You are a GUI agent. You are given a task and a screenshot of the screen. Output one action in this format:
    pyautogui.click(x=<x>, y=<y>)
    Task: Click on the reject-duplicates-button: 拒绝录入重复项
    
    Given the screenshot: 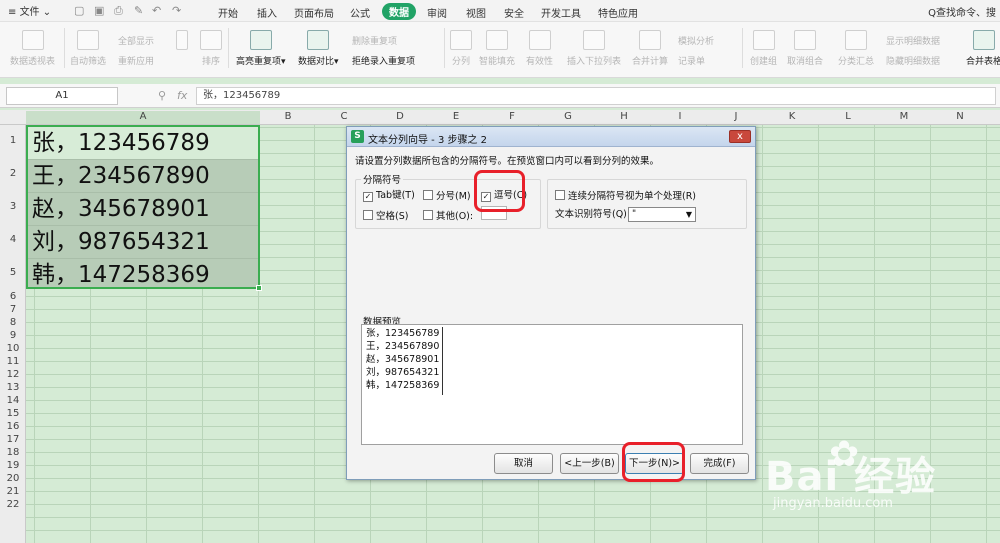 What is the action you would take?
    pyautogui.click(x=383, y=60)
    